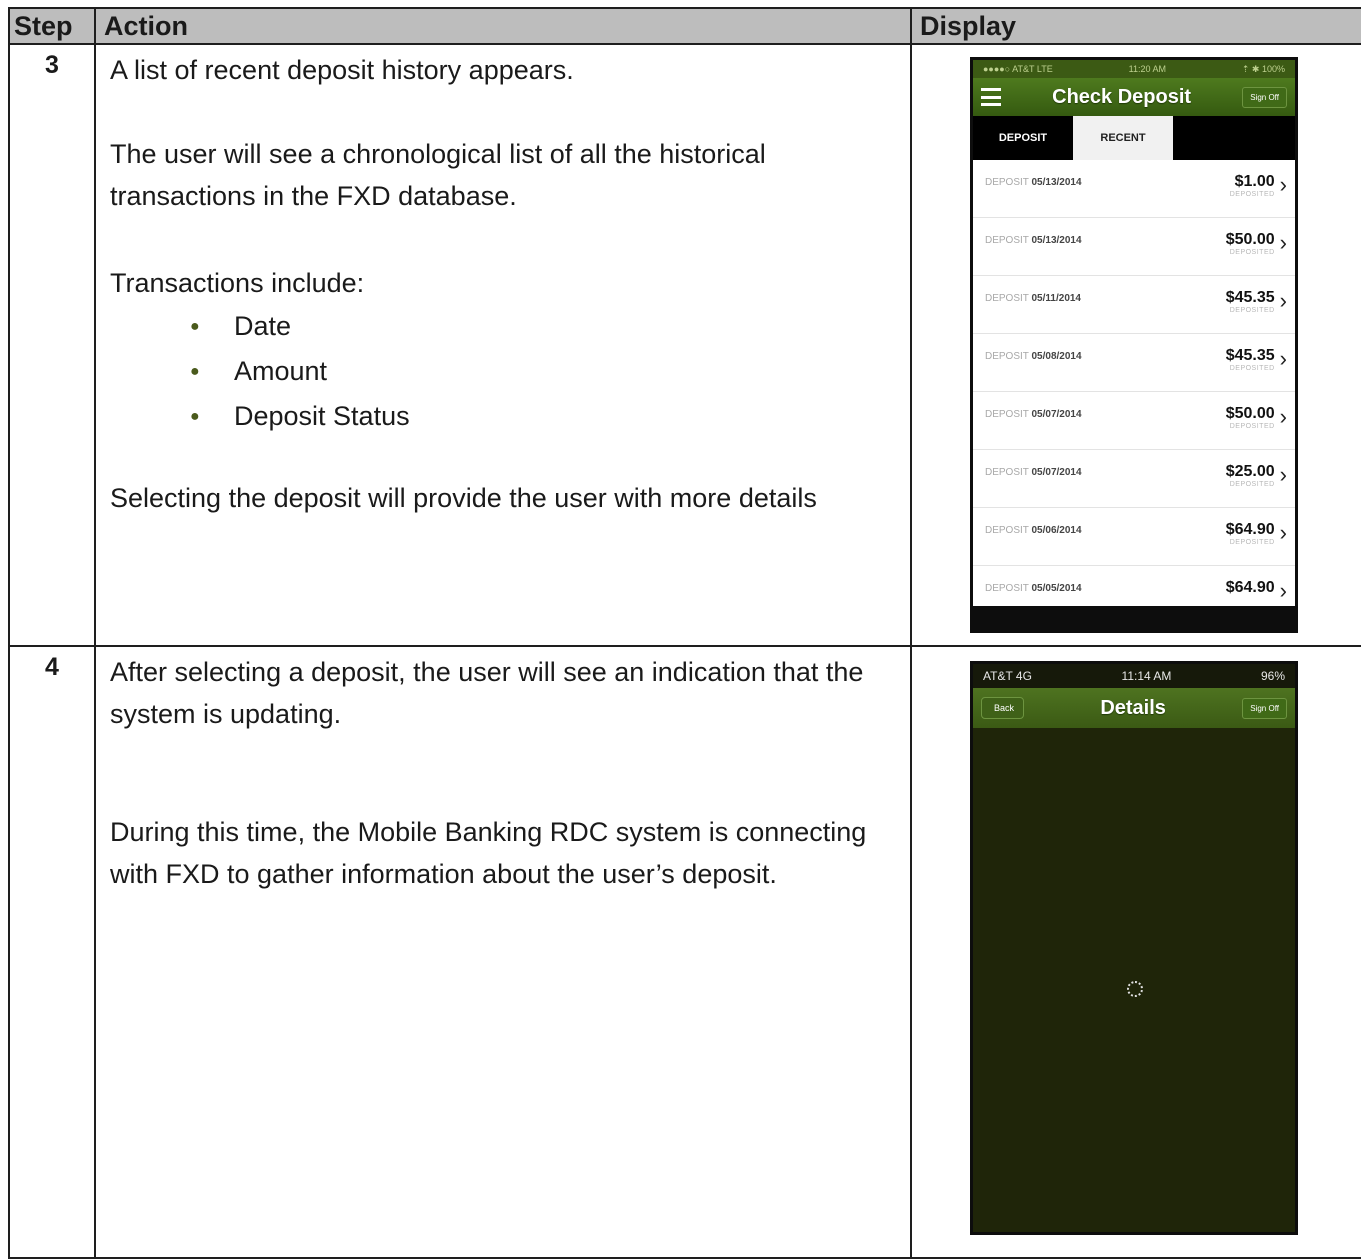 The image size is (1361, 1259). What do you see at coordinates (1056, 530) in the screenshot?
I see `item-date: 05/06/2014` at bounding box center [1056, 530].